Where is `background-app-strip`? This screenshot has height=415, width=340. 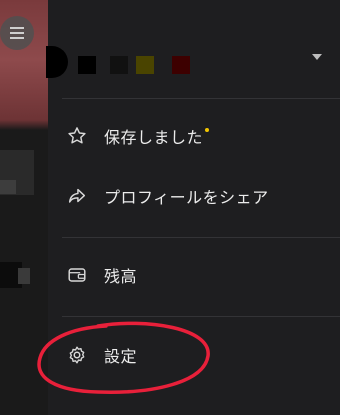
background-app-strip is located at coordinates (24, 207).